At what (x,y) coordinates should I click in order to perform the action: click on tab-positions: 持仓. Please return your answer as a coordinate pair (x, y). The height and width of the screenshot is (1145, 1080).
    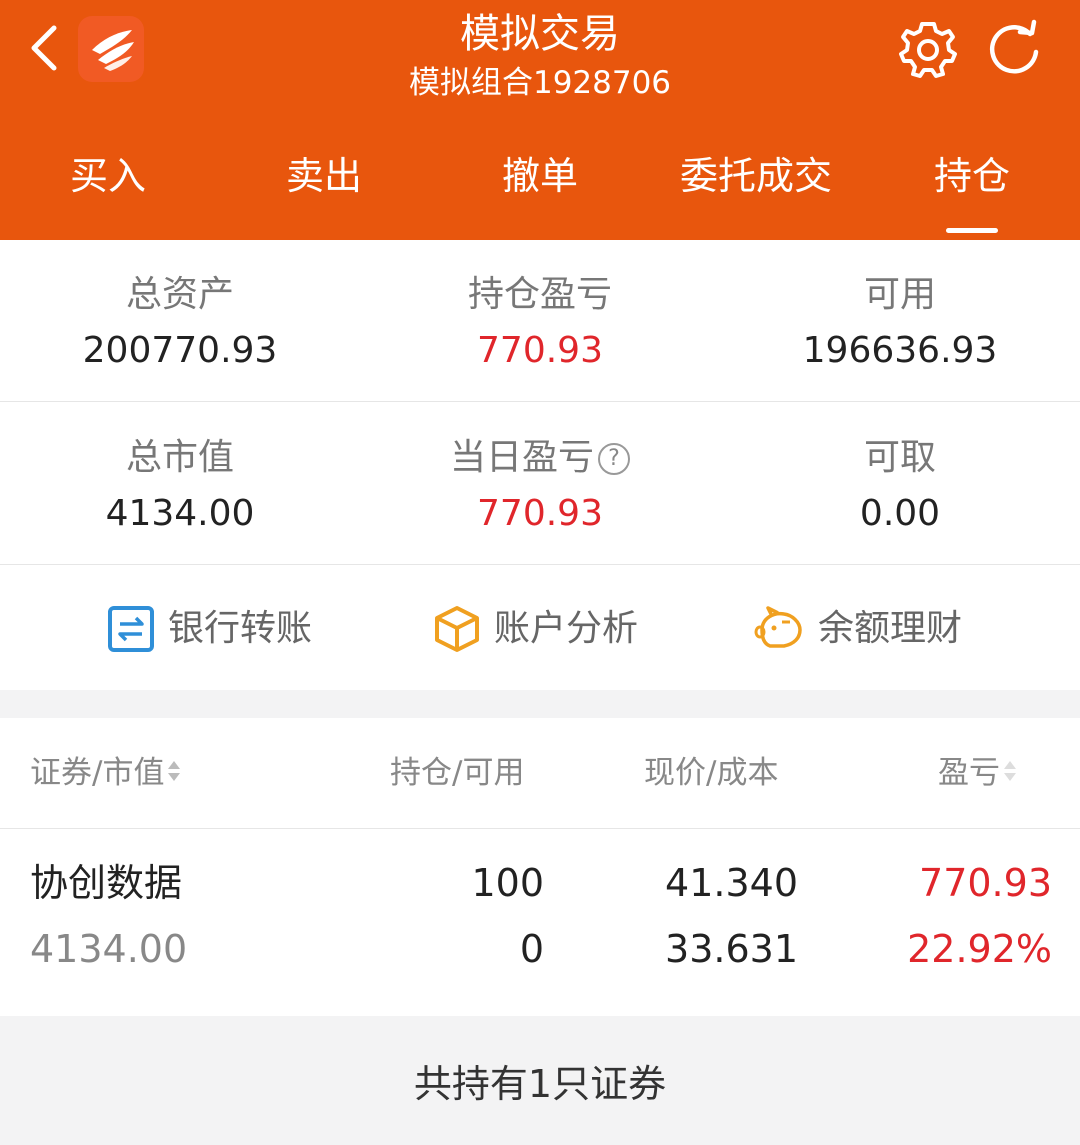
    Looking at the image, I should click on (972, 190).